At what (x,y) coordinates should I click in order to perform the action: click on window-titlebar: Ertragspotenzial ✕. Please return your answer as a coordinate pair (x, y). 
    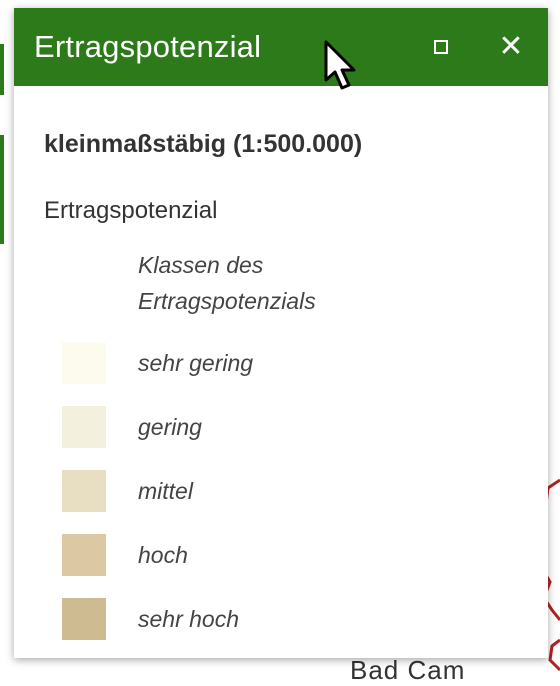
    Looking at the image, I should click on (281, 47).